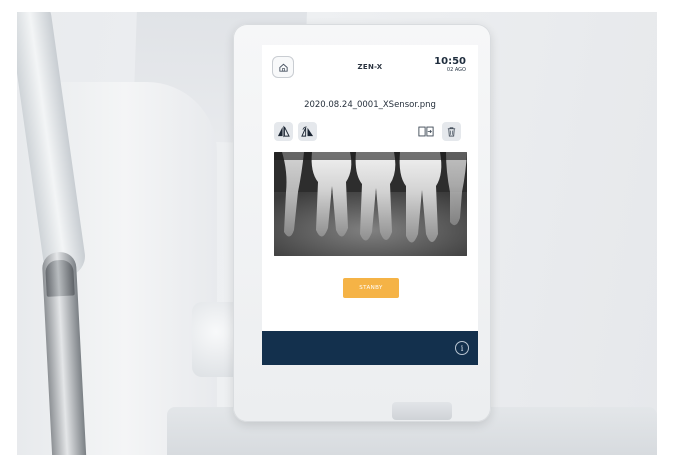 This screenshot has height=455, width=674. I want to click on info-button: i, so click(462, 348).